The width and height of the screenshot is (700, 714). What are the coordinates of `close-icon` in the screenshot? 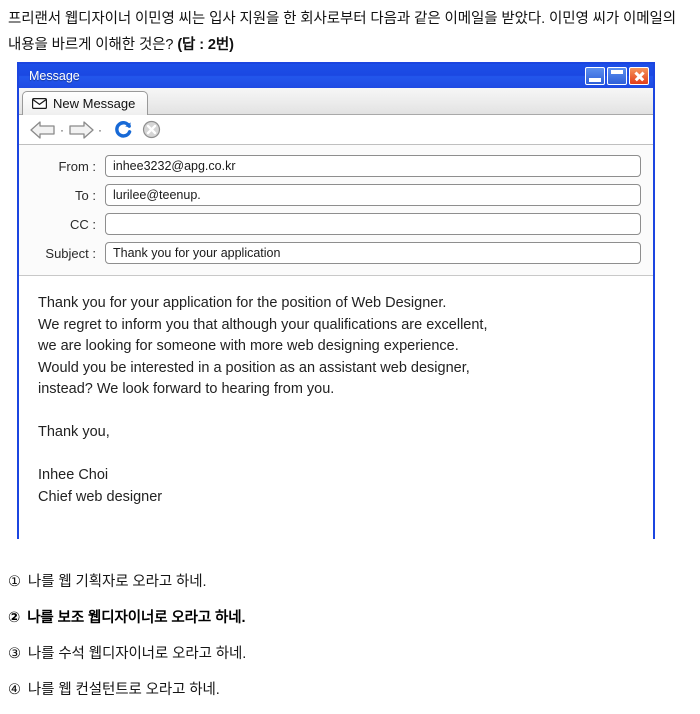 It's located at (639, 76).